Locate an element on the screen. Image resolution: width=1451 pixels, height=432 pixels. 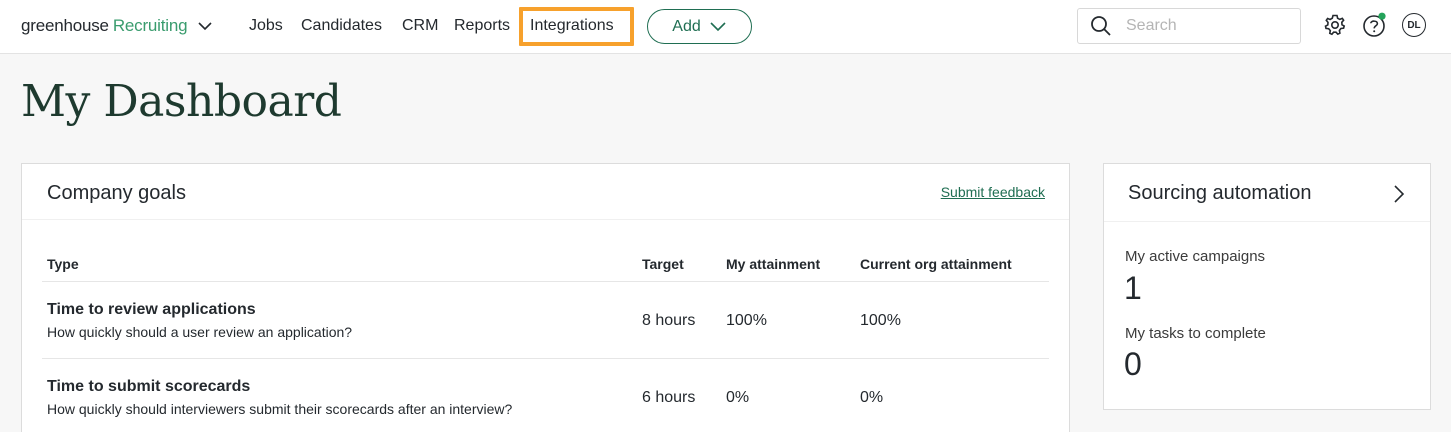
goal-my-attainment: 100% is located at coordinates (746, 320).